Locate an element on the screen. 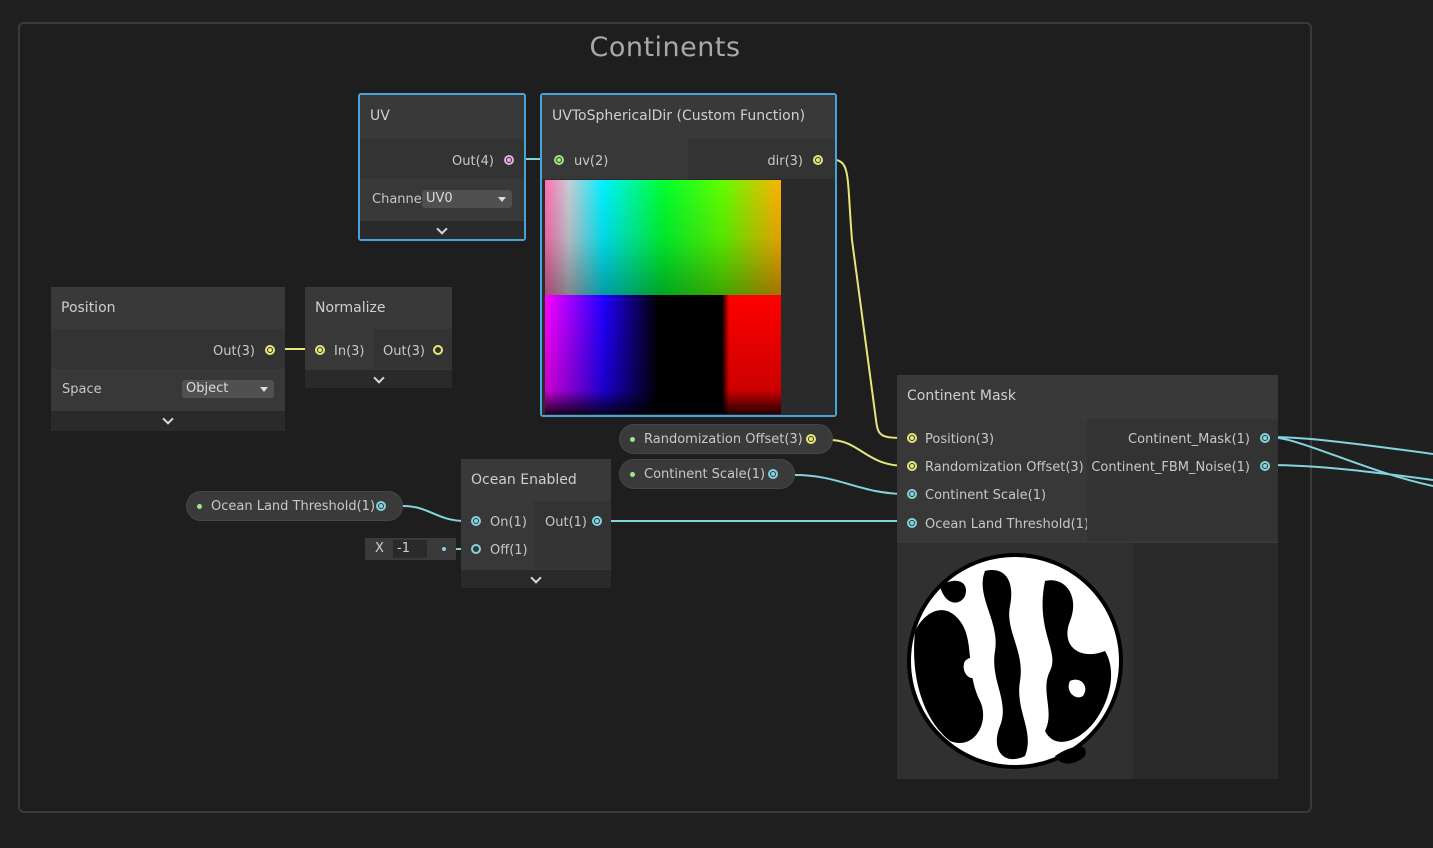  node-uv-channel-value: UV0 is located at coordinates (439, 198).